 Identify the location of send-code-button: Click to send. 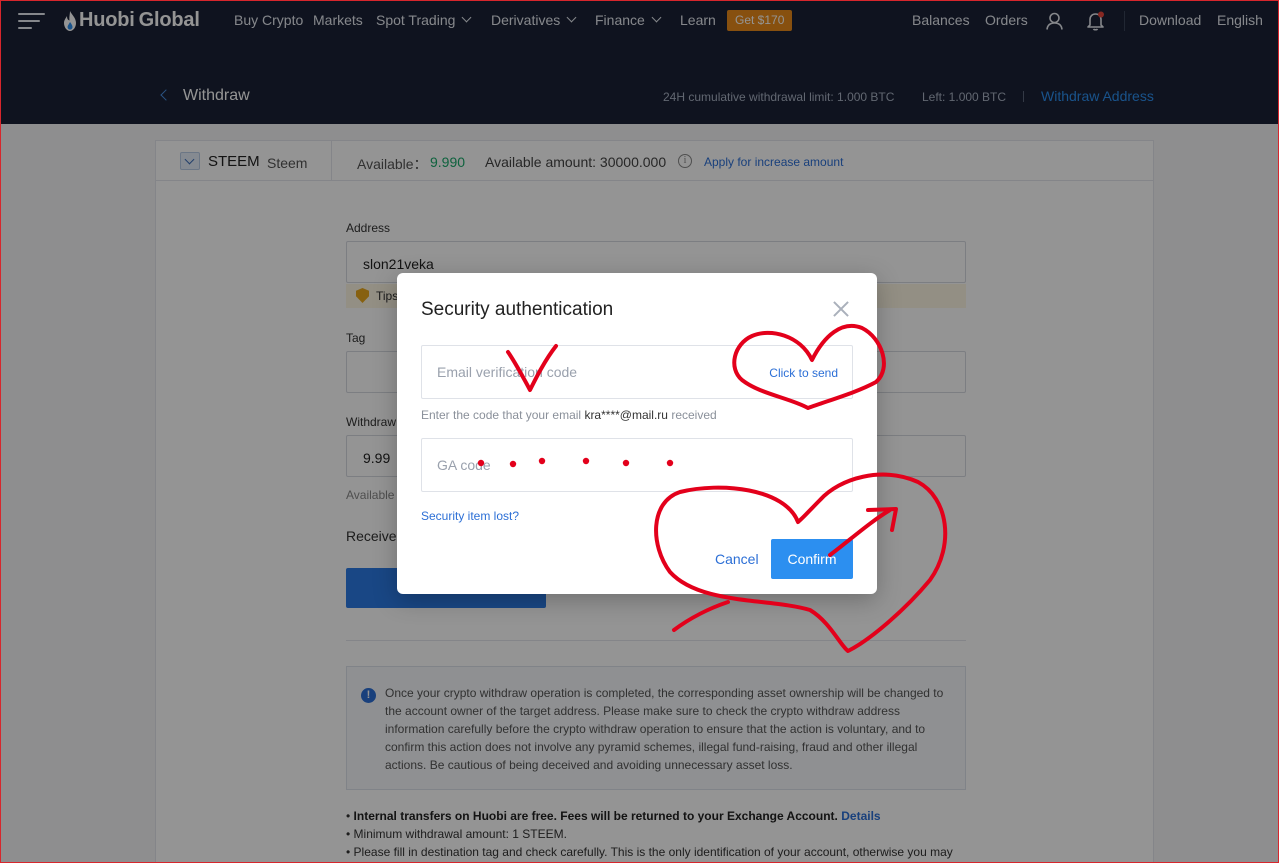
(803, 373).